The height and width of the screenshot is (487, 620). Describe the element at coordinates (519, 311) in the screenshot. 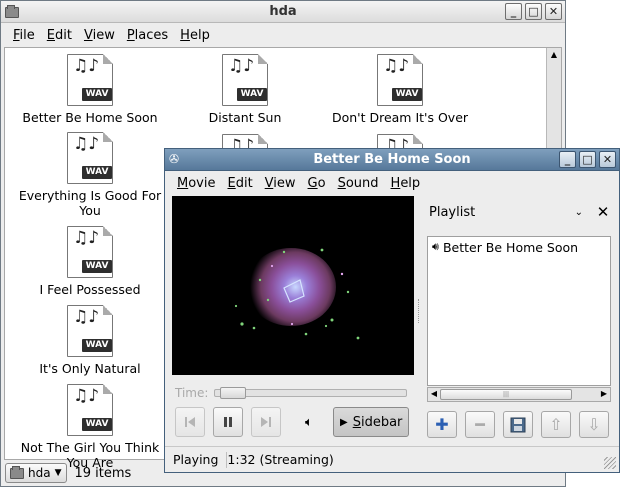

I see `playlist: 🔊︎ Better Be Home Soon` at that location.